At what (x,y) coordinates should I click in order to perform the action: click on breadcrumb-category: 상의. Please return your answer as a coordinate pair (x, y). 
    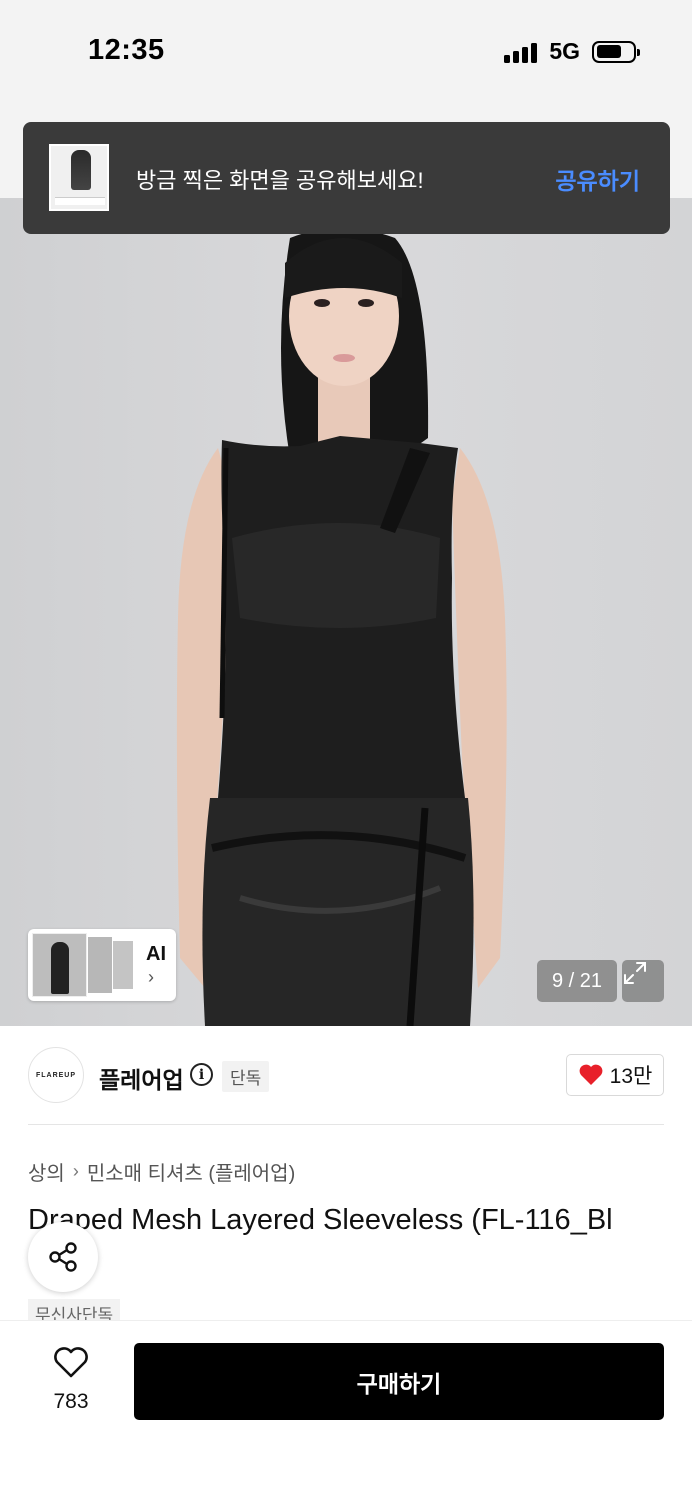
    Looking at the image, I should click on (46, 1171).